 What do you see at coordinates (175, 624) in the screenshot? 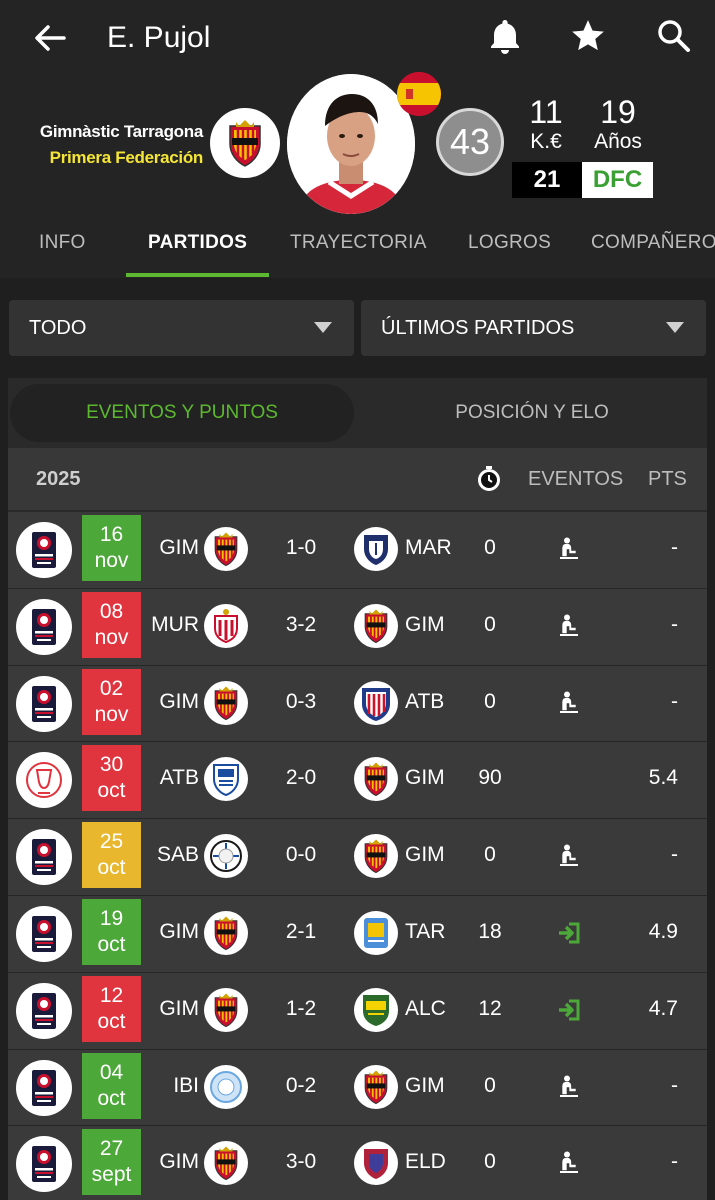
I see `home-team-code: MUR` at bounding box center [175, 624].